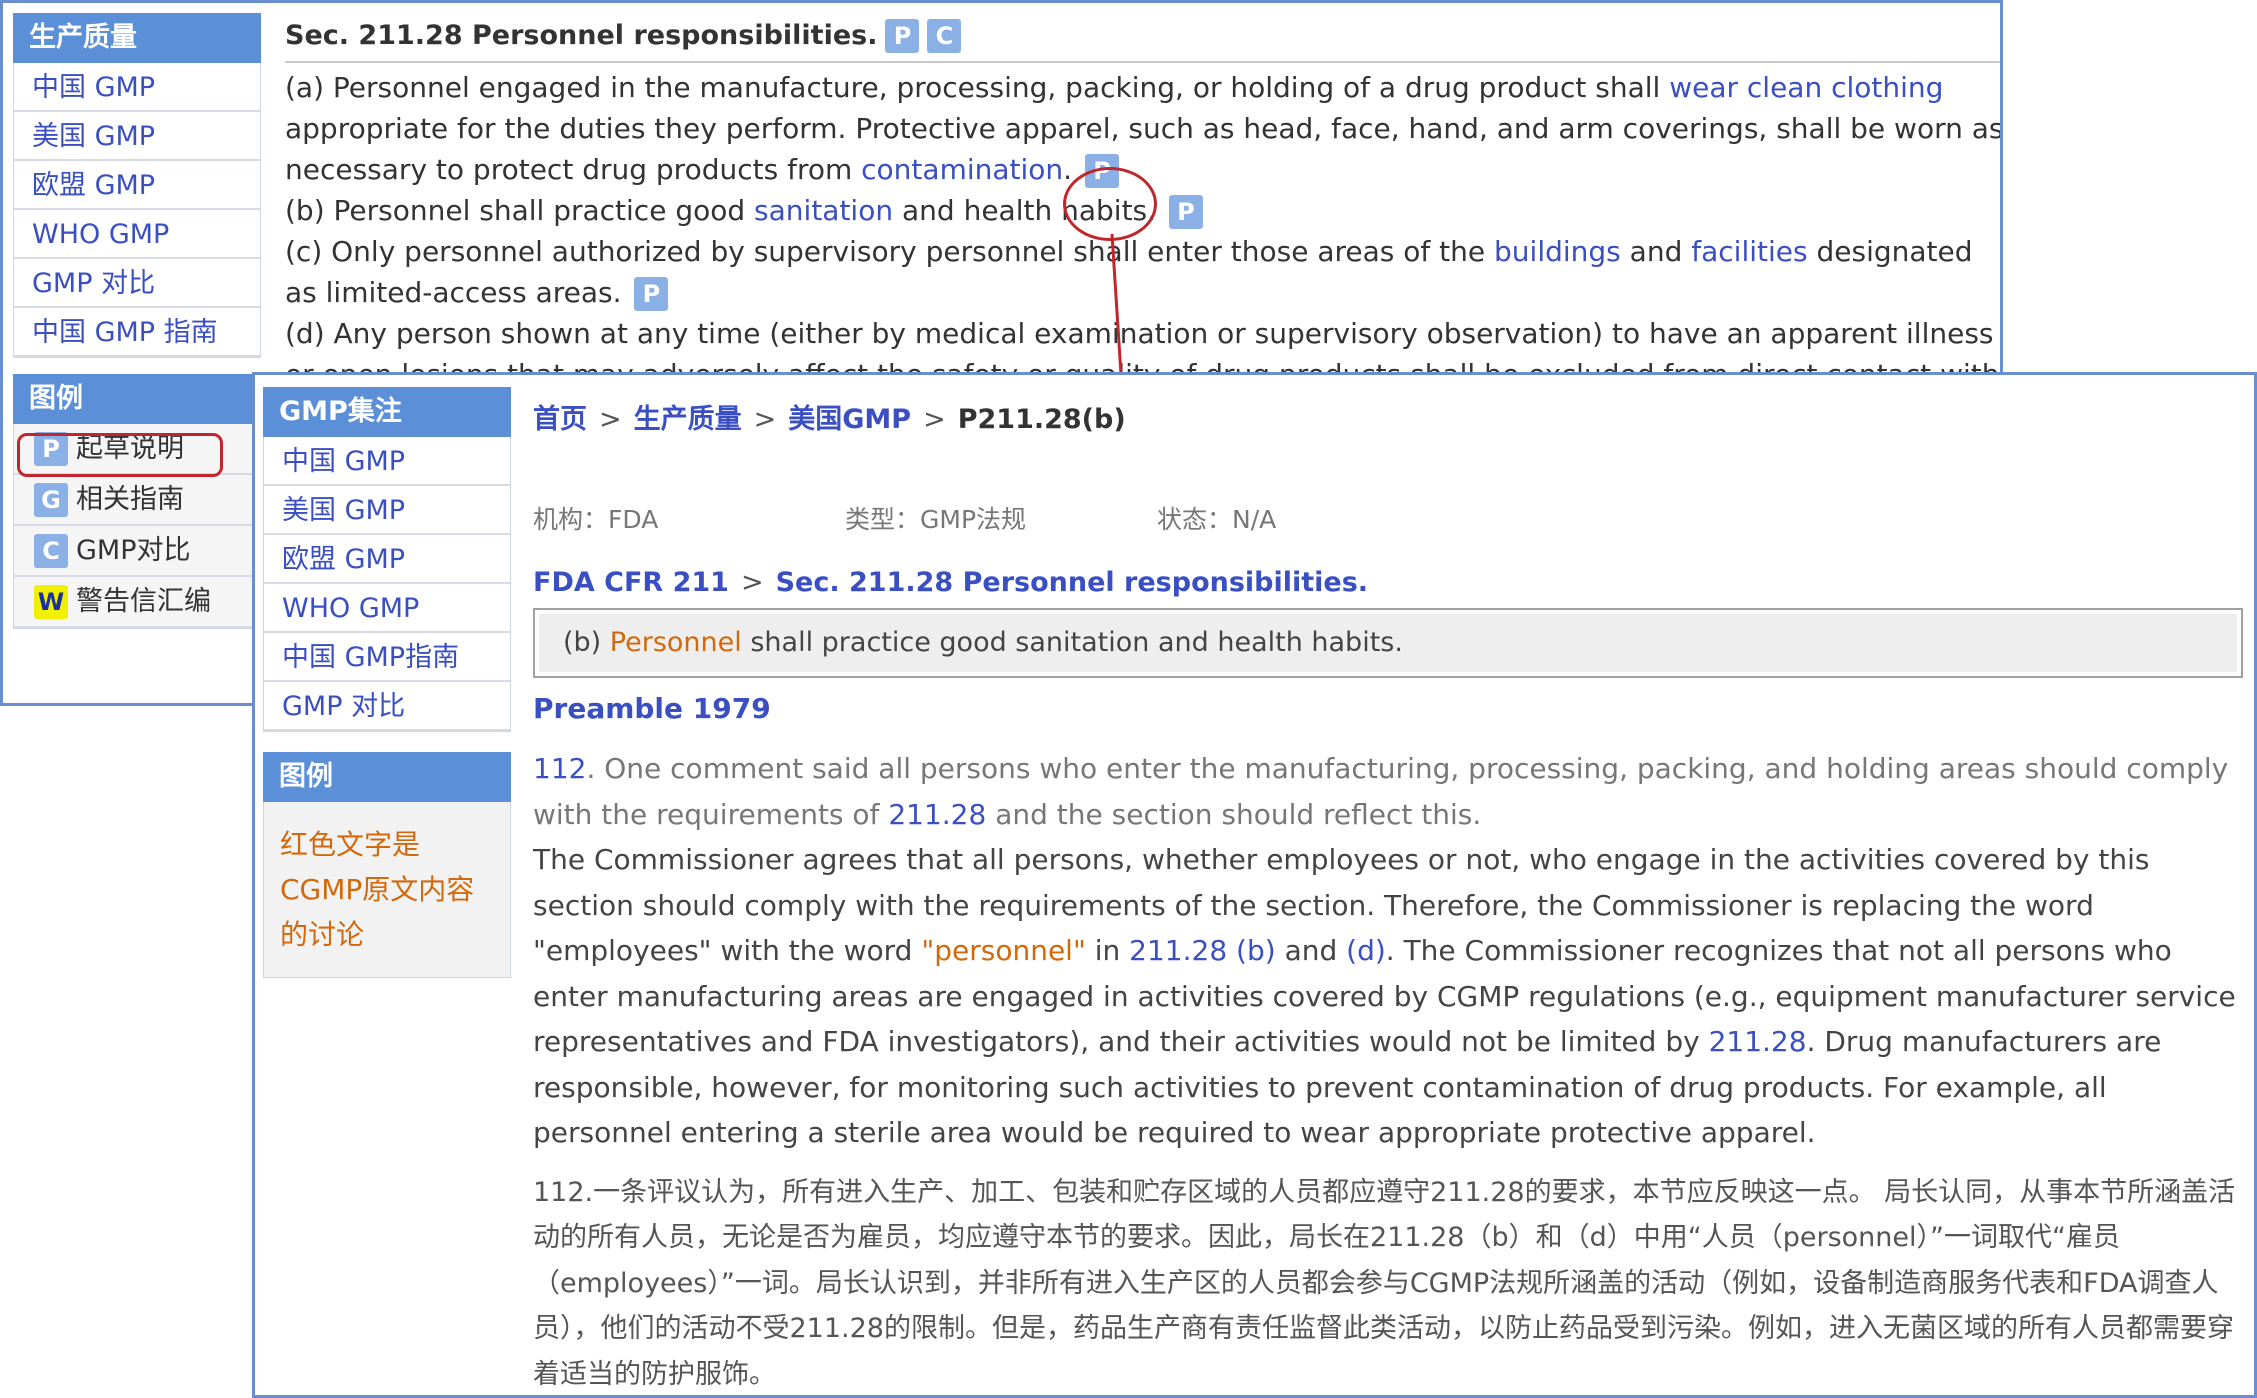 The height and width of the screenshot is (1398, 2257). I want to click on breadcrumb-us-gmp: 美国GMP, so click(849, 419).